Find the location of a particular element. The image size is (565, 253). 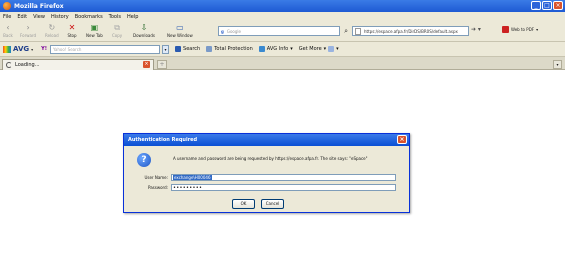

search-dropdown-button: ▾ is located at coordinates (166, 49).